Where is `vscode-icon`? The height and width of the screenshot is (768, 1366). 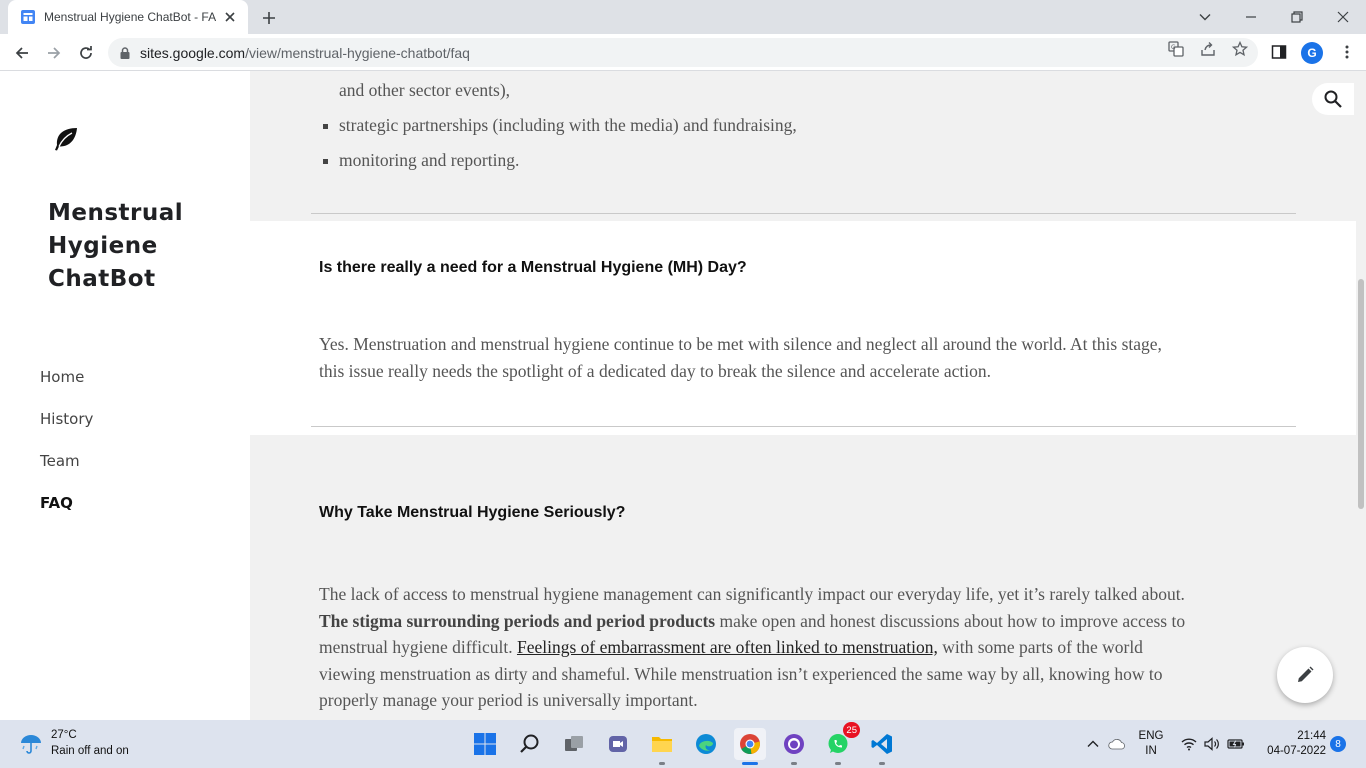
vscode-icon is located at coordinates (881, 744).